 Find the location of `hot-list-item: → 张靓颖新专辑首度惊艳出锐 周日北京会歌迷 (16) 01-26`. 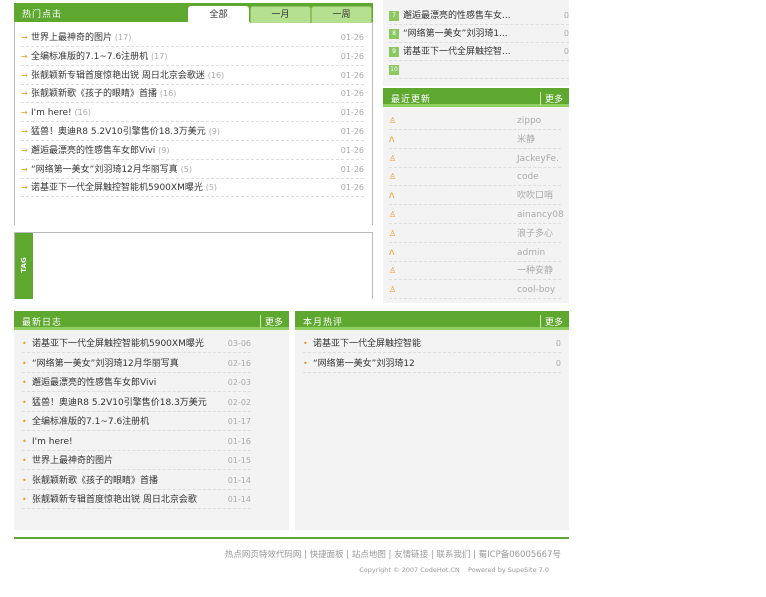

hot-list-item: → 张靓颖新专辑首度惊艳出锐 周日北京会歌迷 (16) 01-26 is located at coordinates (192, 76).